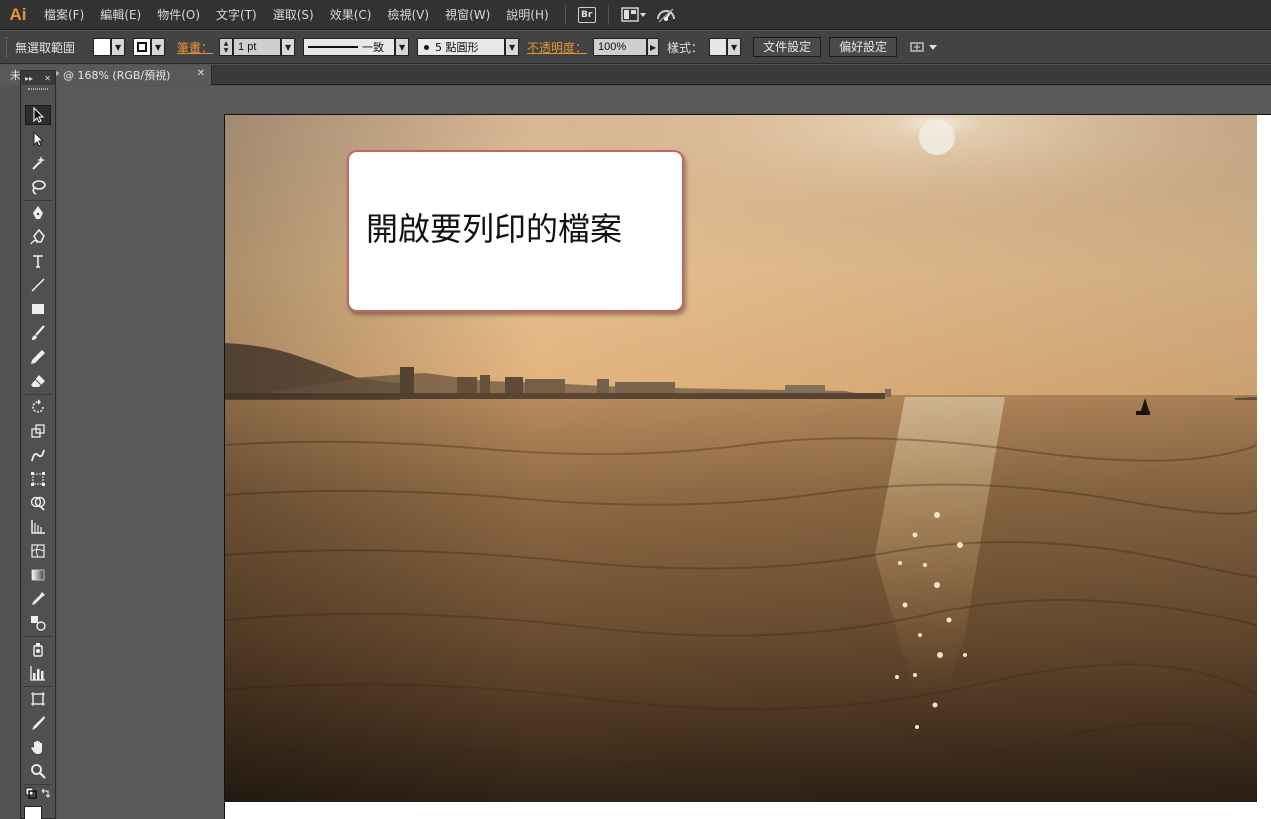 This screenshot has width=1271, height=819. What do you see at coordinates (608, 14) in the screenshot?
I see `menu-divider` at bounding box center [608, 14].